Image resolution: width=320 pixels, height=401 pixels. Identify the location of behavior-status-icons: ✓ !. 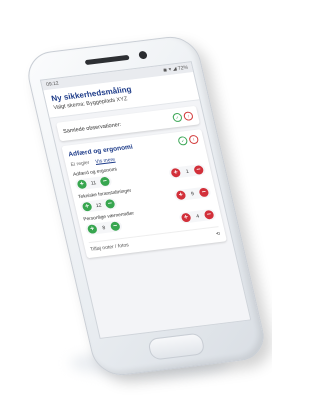
(188, 140).